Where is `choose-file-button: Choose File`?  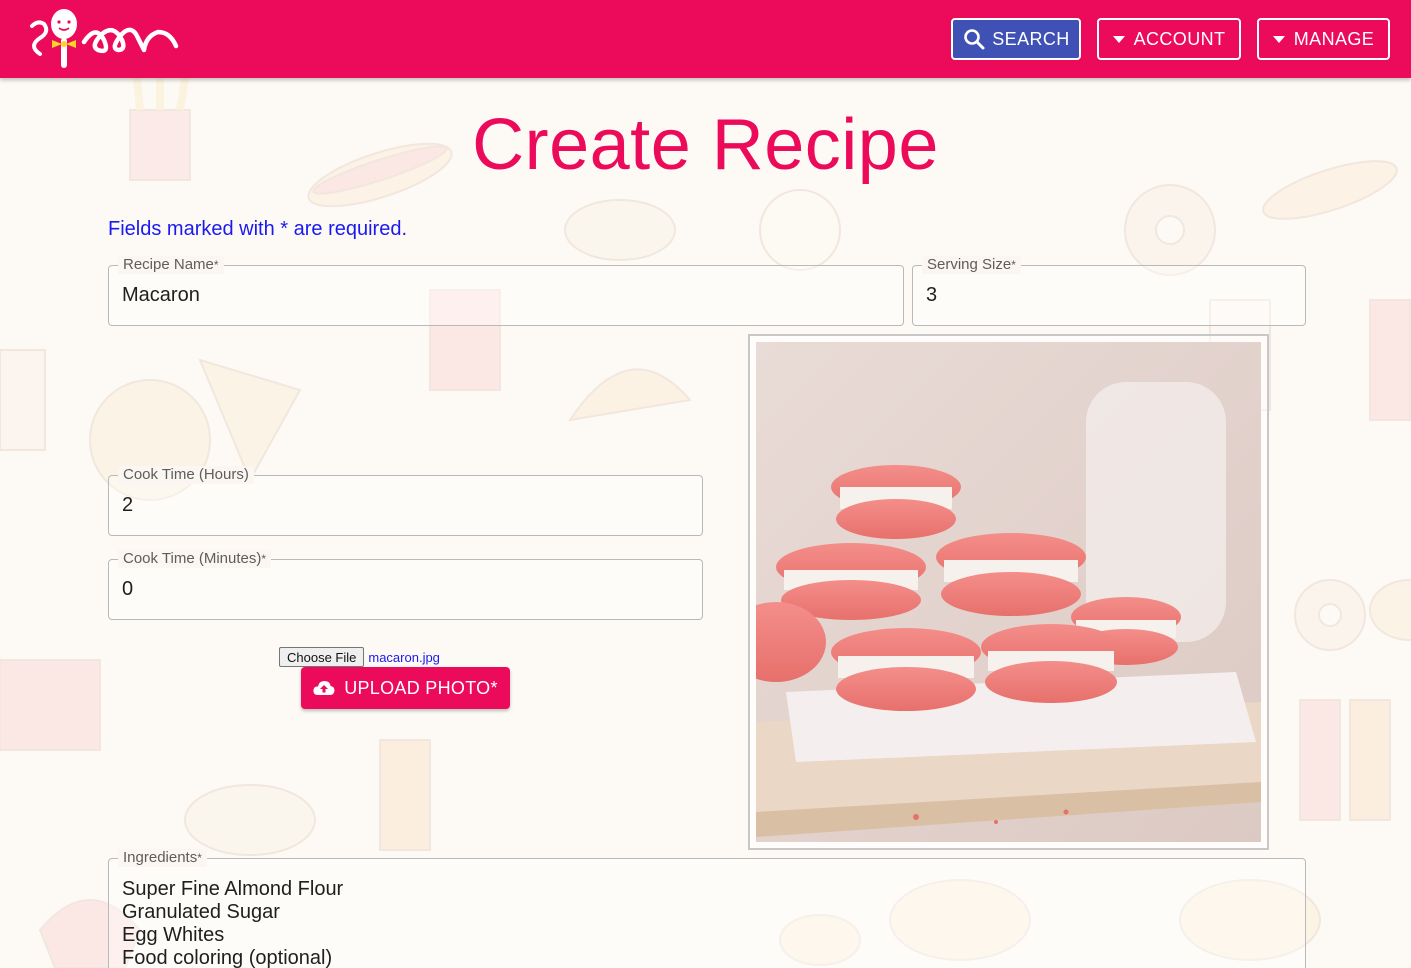 choose-file-button: Choose File is located at coordinates (322, 657).